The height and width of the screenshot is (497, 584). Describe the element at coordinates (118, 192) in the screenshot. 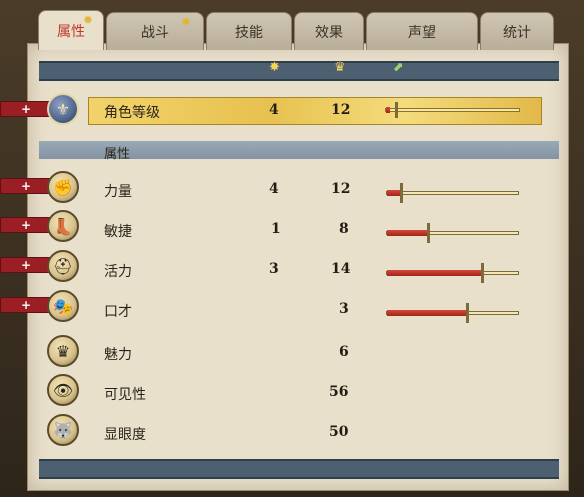

I see `attribute-name: 力量` at that location.